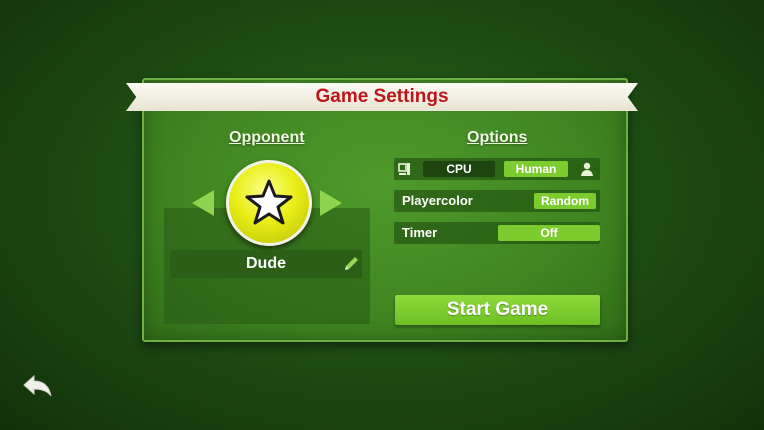 Image resolution: width=764 pixels, height=430 pixels. I want to click on person-icon, so click(587, 169).